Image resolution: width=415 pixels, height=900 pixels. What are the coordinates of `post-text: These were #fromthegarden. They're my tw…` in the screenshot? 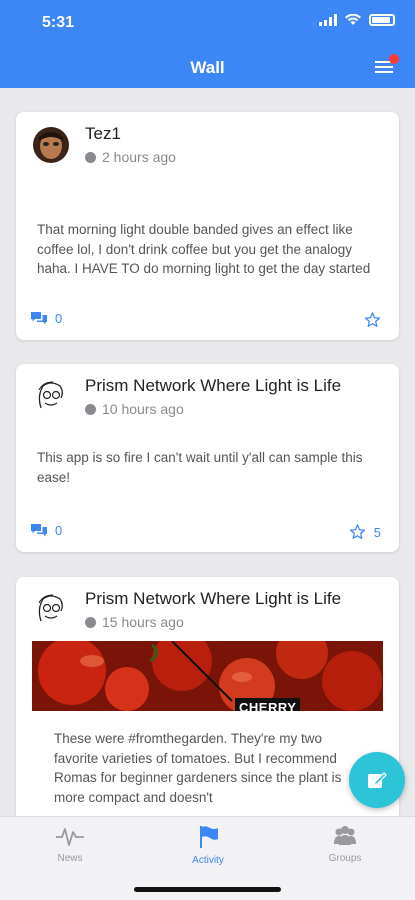 It's located at (198, 768).